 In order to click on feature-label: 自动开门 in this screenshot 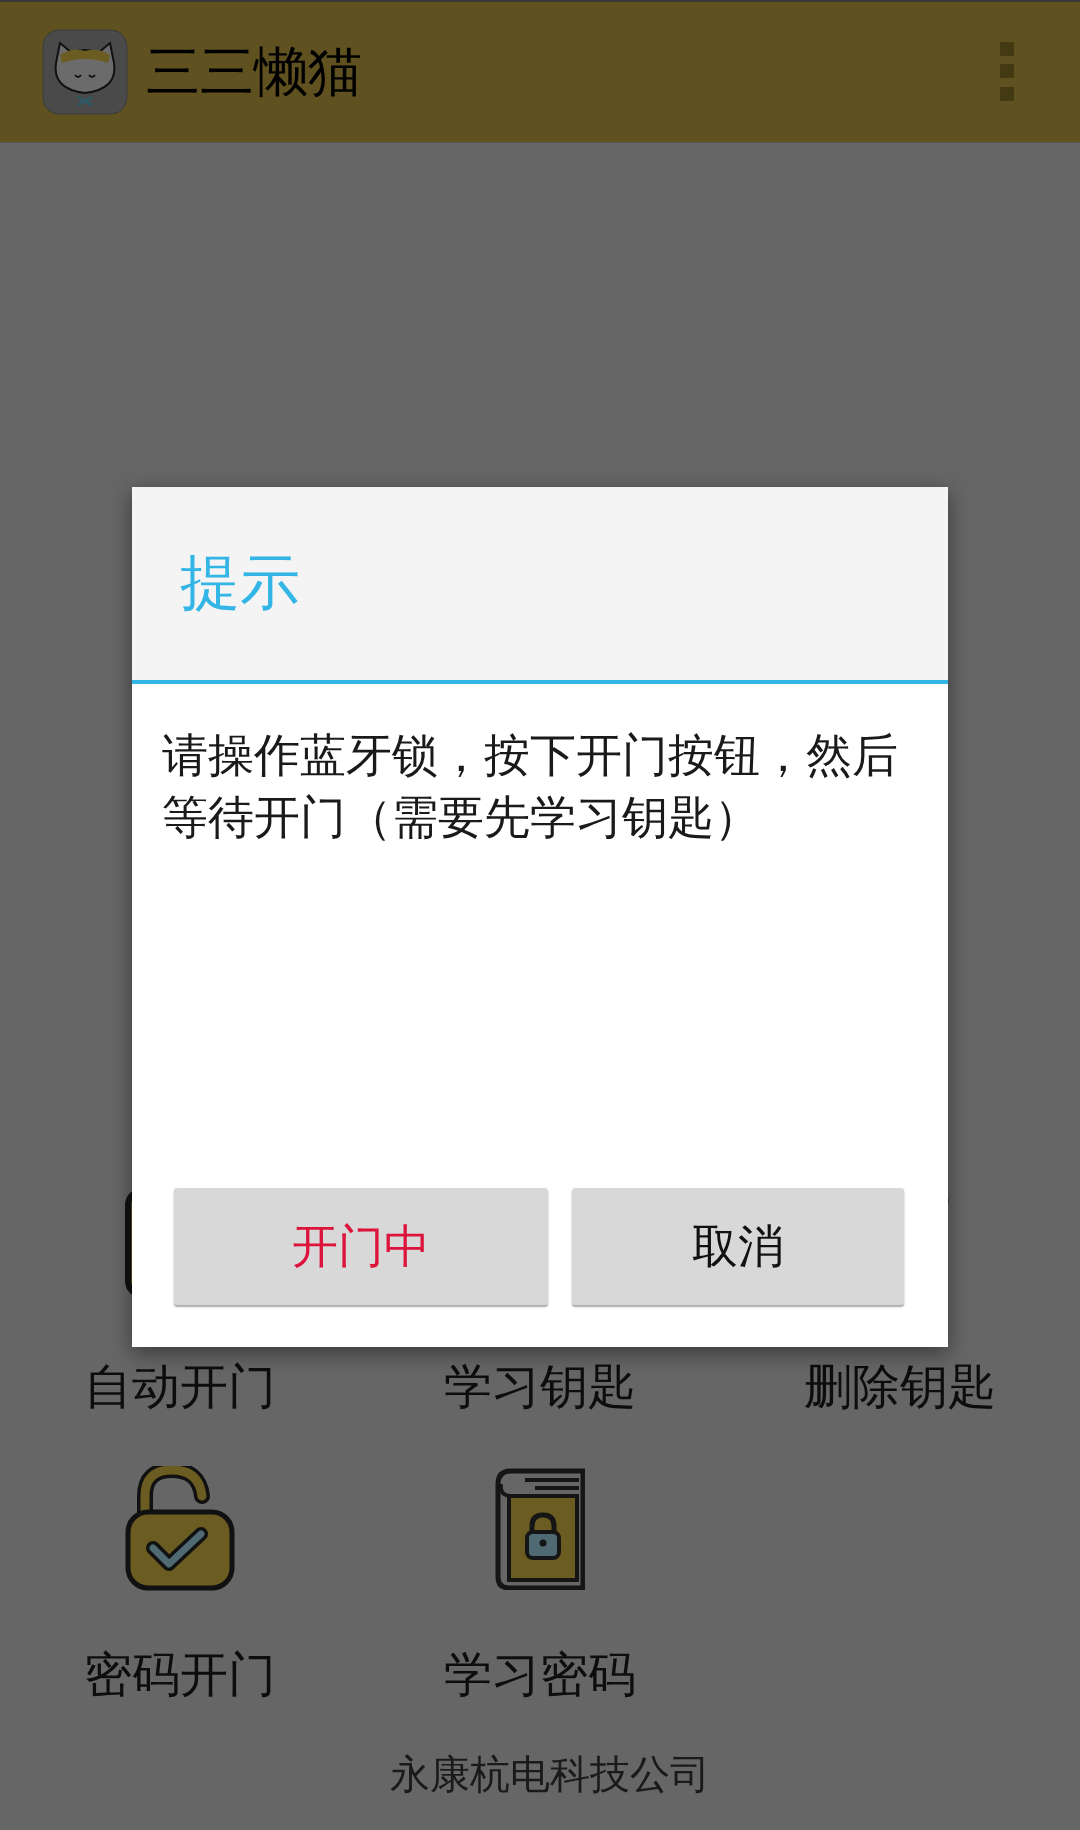, I will do `click(180, 1386)`.